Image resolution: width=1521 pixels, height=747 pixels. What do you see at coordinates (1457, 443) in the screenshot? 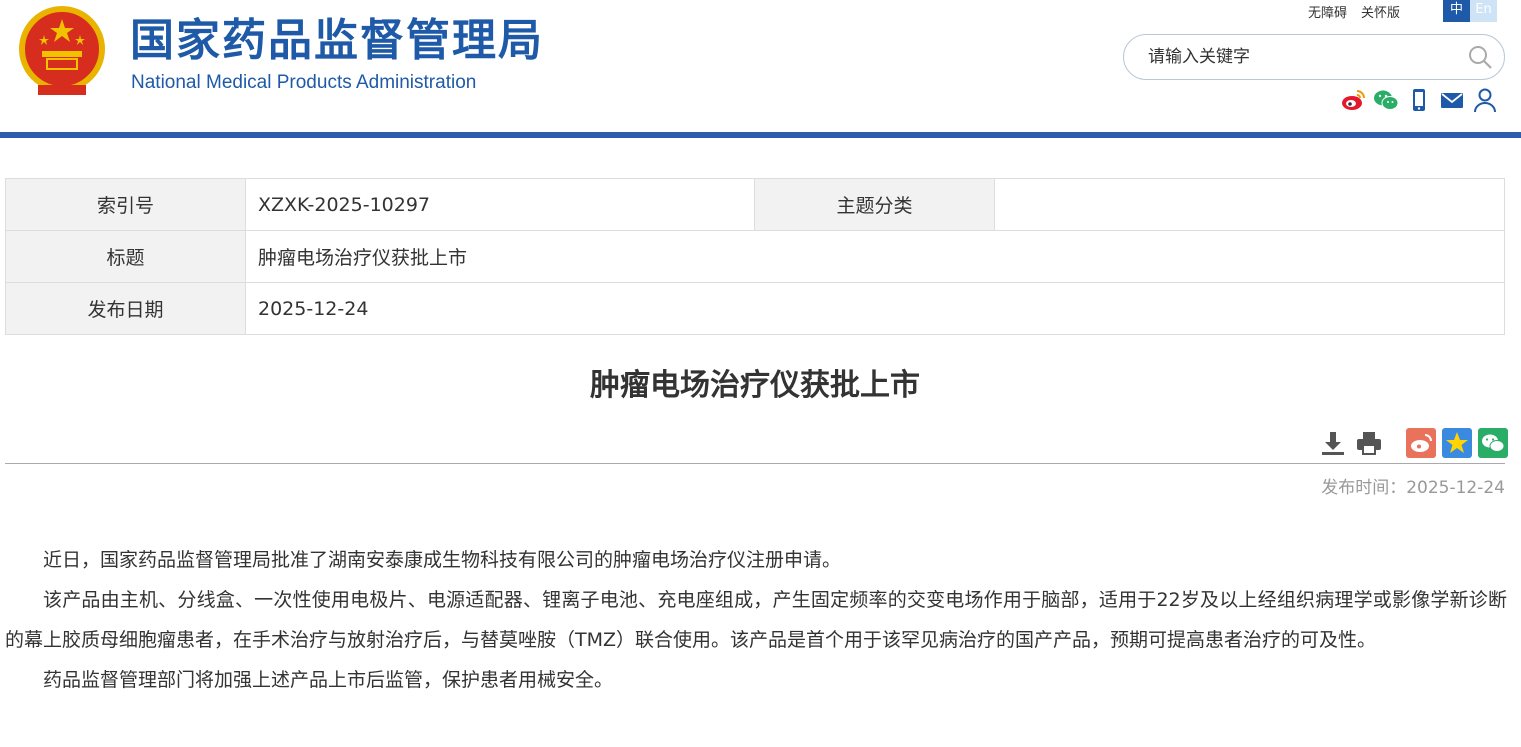
I see `share-favorite-icon` at bounding box center [1457, 443].